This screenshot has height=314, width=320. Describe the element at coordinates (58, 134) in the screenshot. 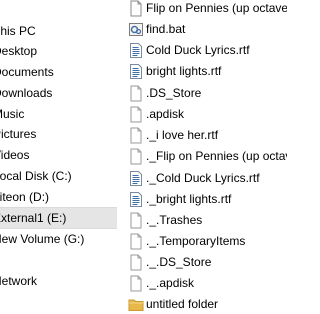

I see `nav-item-pictures: Pictures` at that location.